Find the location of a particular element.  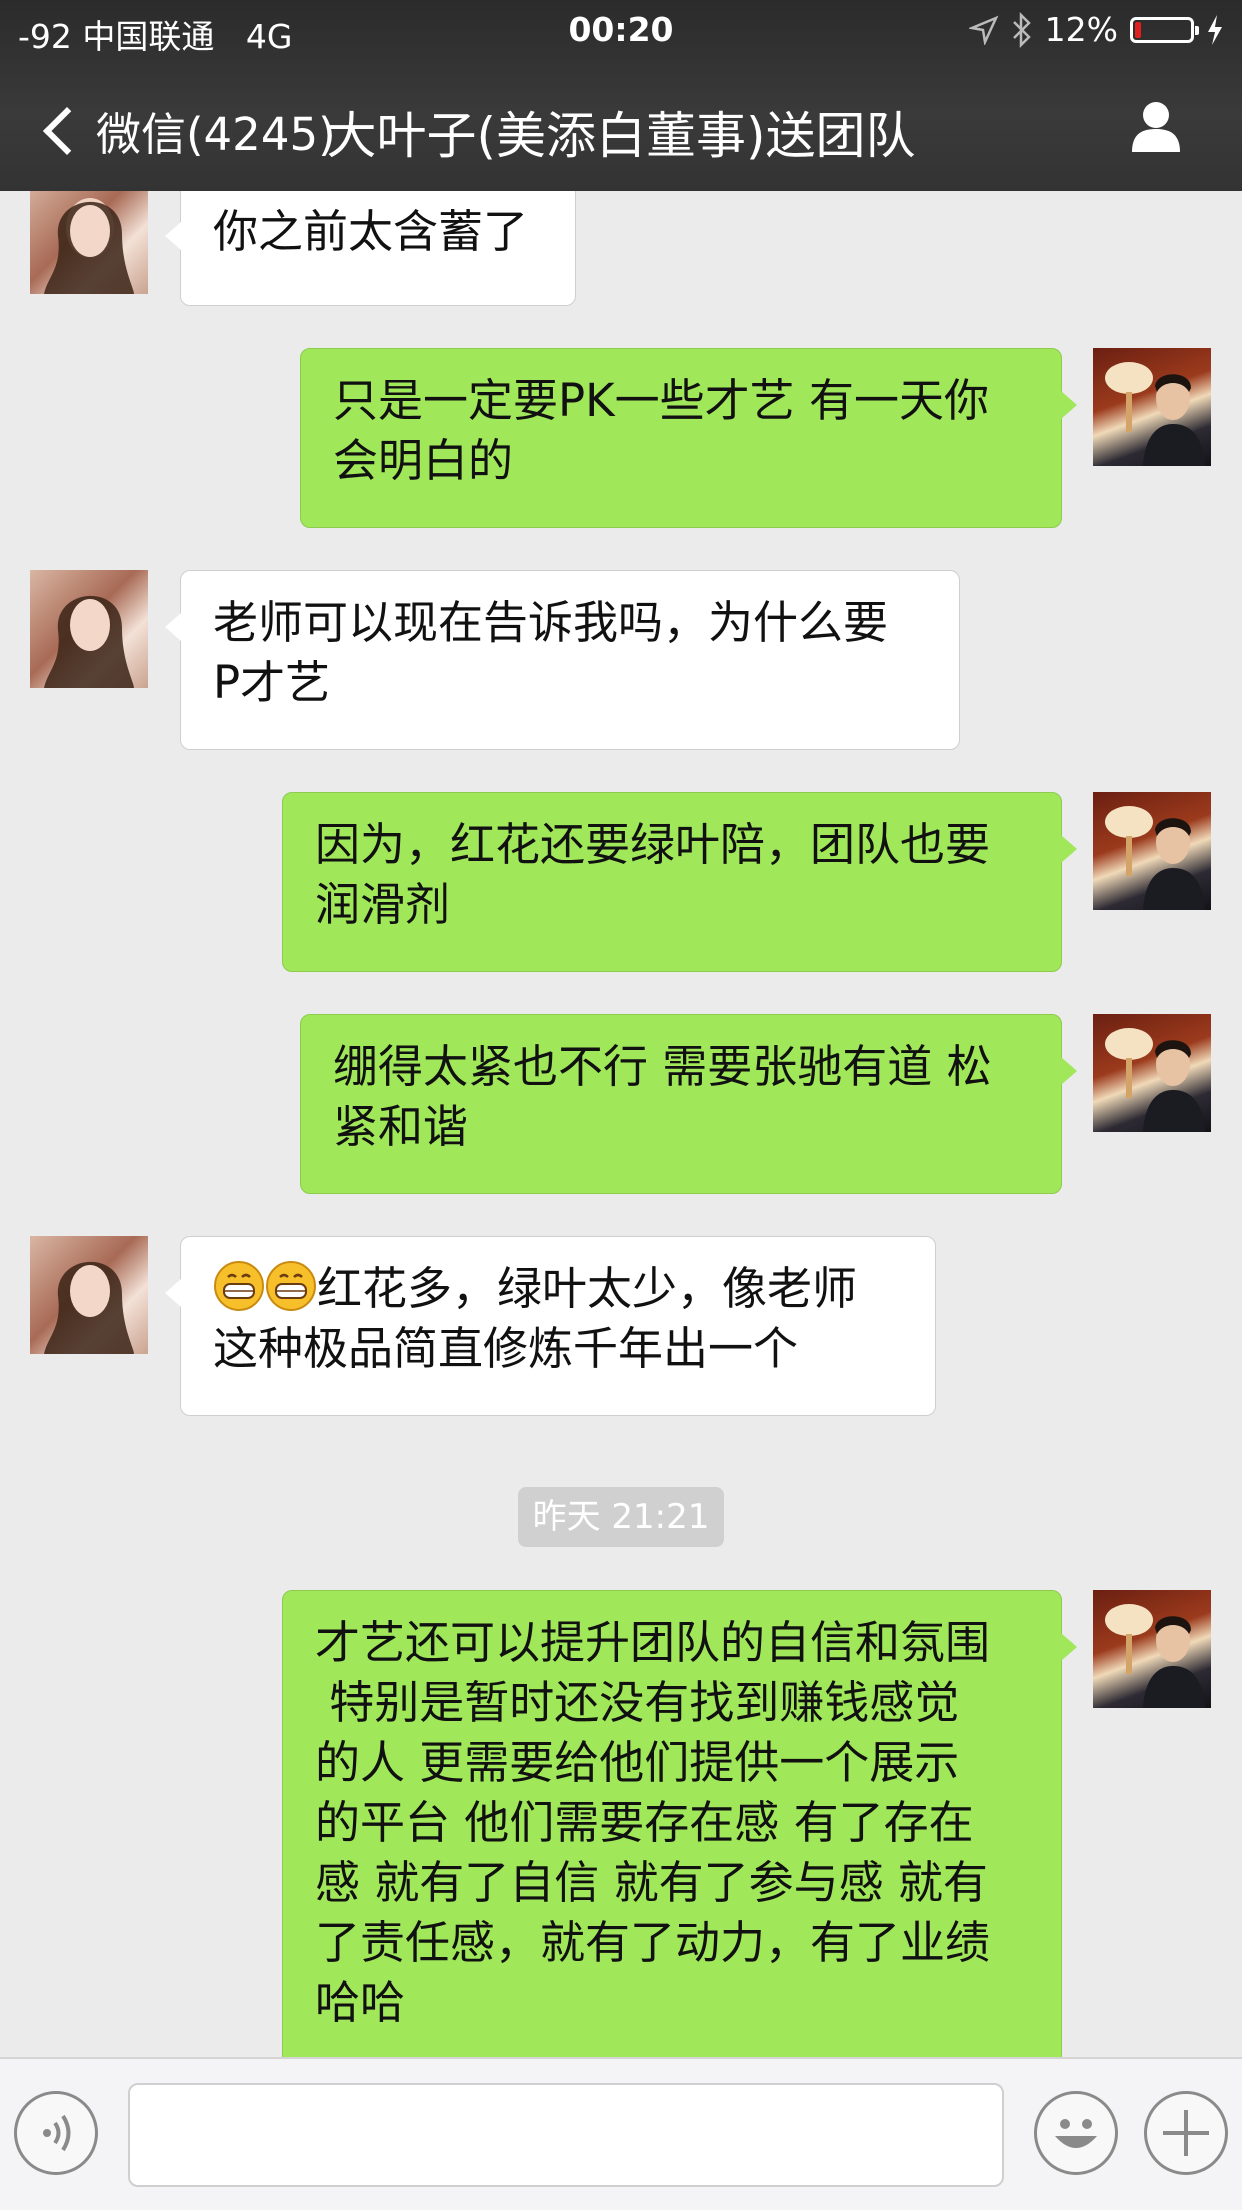

battery-icon is located at coordinates (1164, 29).